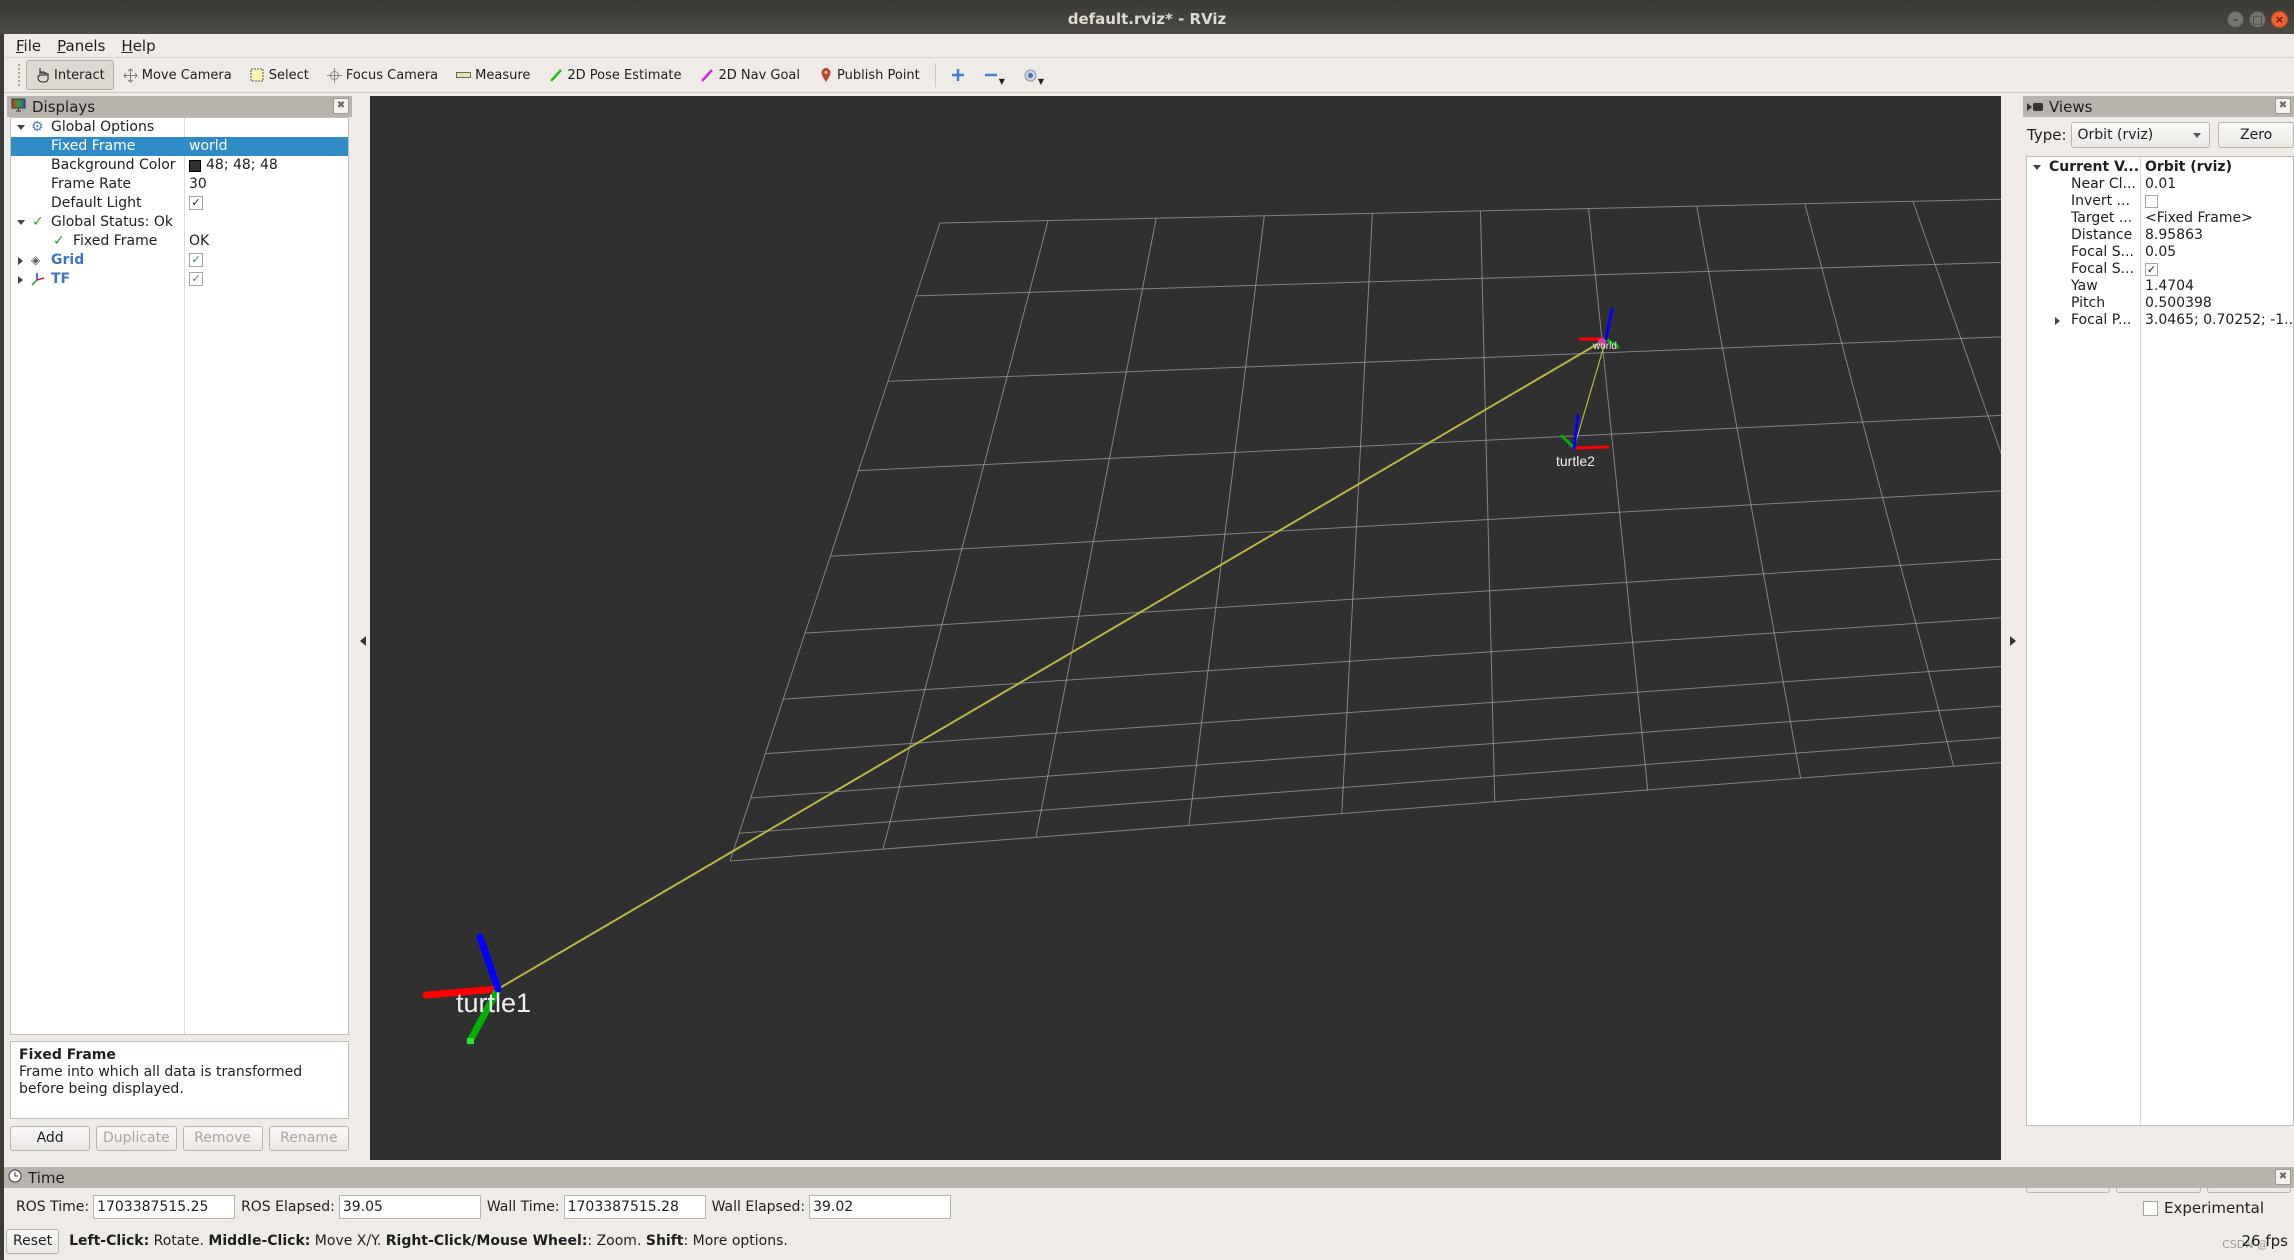 This screenshot has height=1260, width=2294. What do you see at coordinates (2071, 106) in the screenshot?
I see `views-title: Views` at bounding box center [2071, 106].